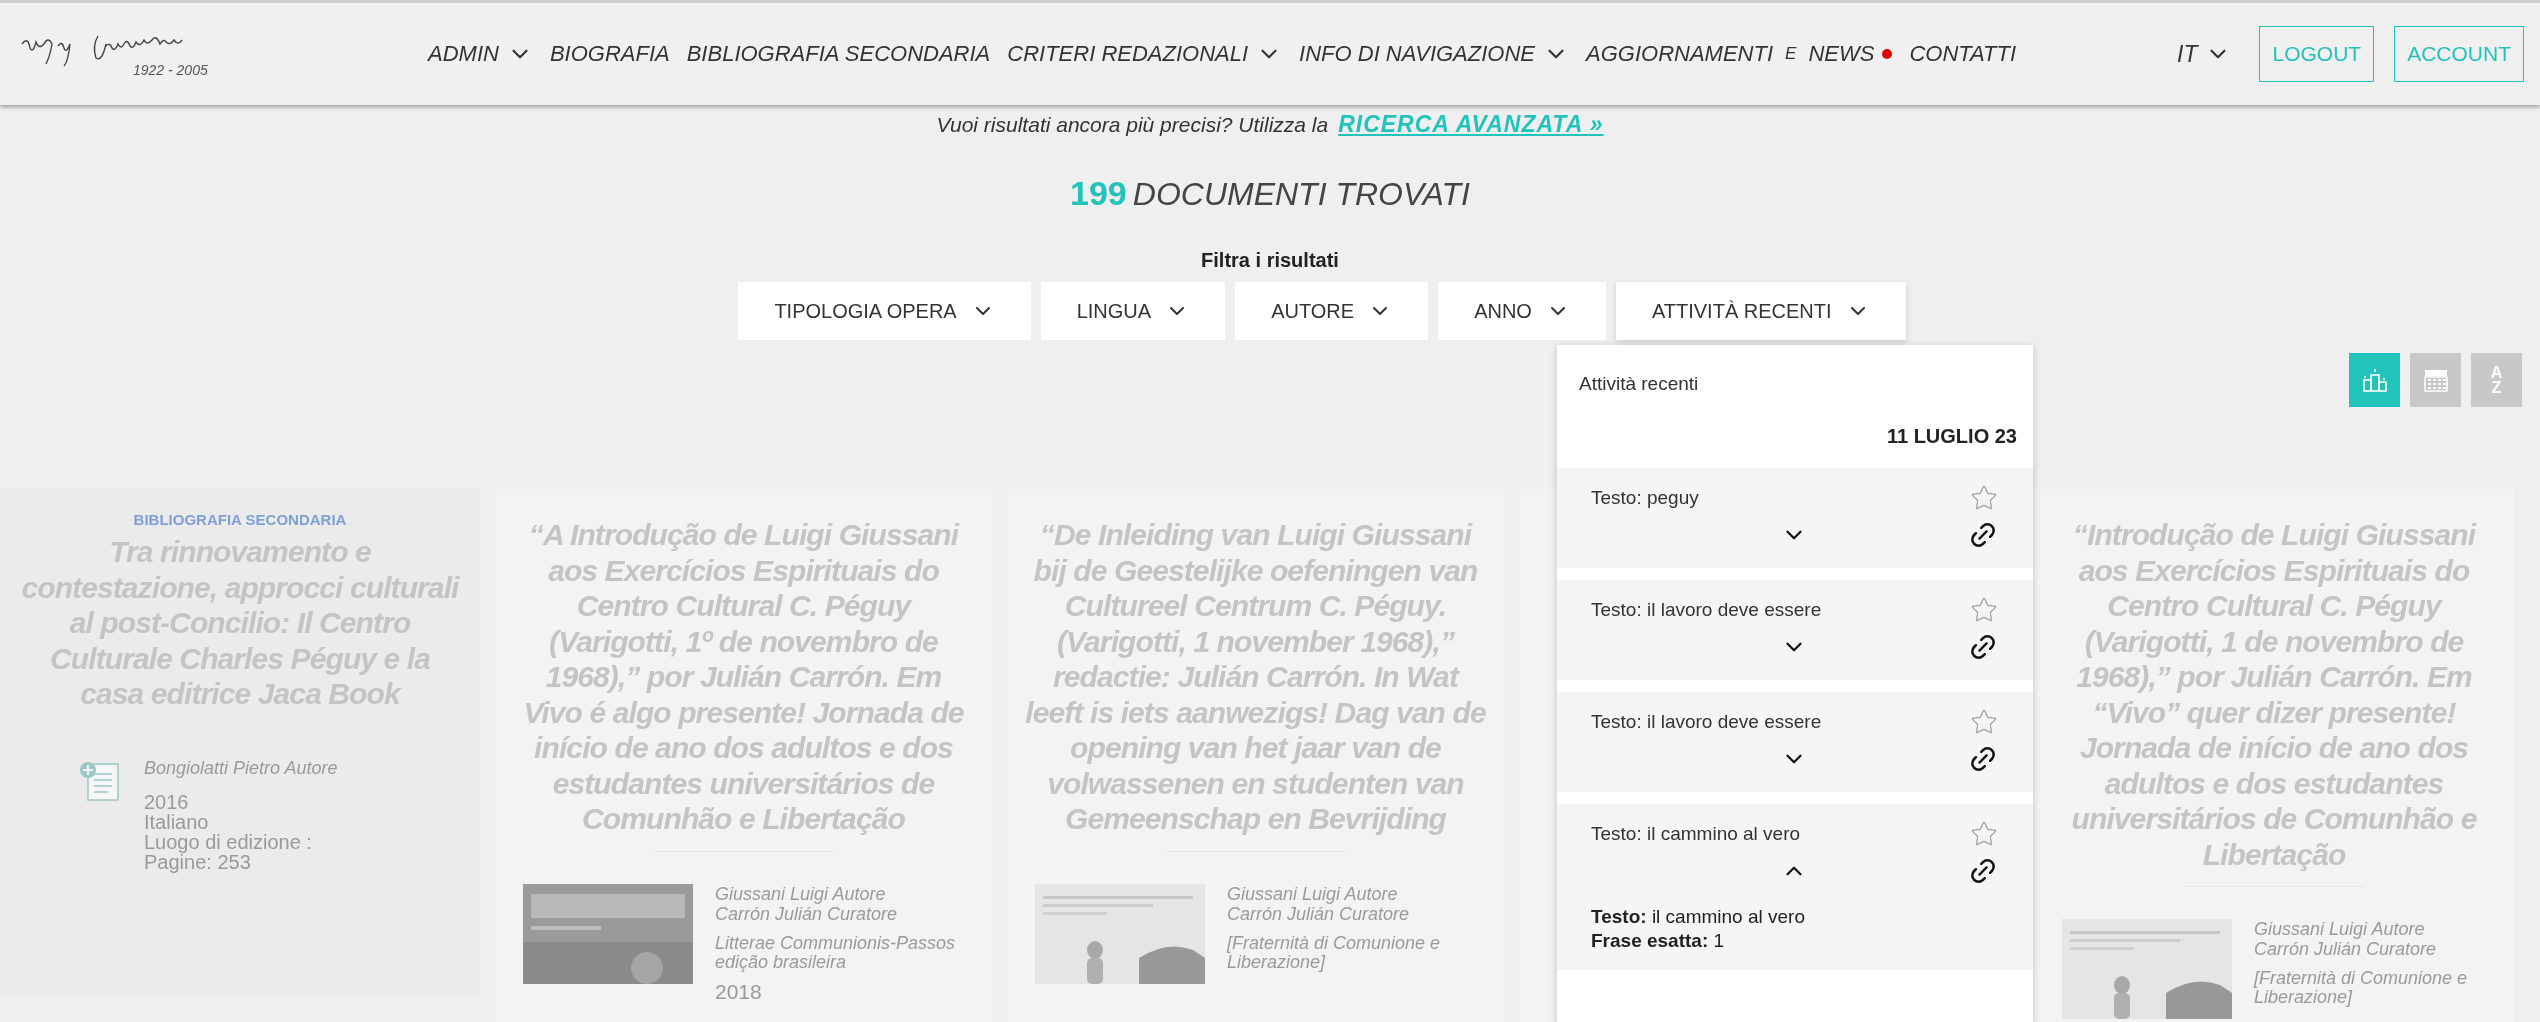 The image size is (2540, 1022). What do you see at coordinates (609, 54) in the screenshot?
I see `nav-link: BIOGRAFIA` at bounding box center [609, 54].